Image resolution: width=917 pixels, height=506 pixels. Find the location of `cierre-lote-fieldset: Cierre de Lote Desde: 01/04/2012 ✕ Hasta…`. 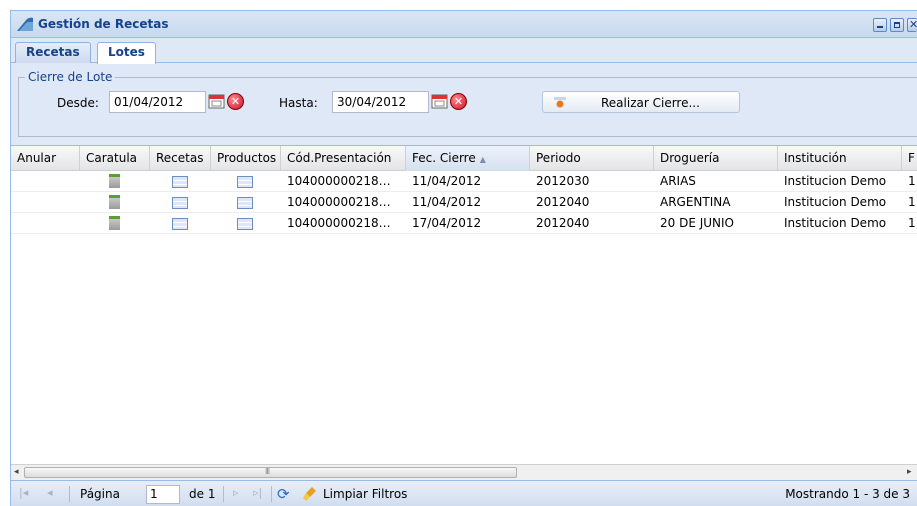

cierre-lote-fieldset: Cierre de Lote Desde: 01/04/2012 ✕ Hasta… is located at coordinates (467, 103).